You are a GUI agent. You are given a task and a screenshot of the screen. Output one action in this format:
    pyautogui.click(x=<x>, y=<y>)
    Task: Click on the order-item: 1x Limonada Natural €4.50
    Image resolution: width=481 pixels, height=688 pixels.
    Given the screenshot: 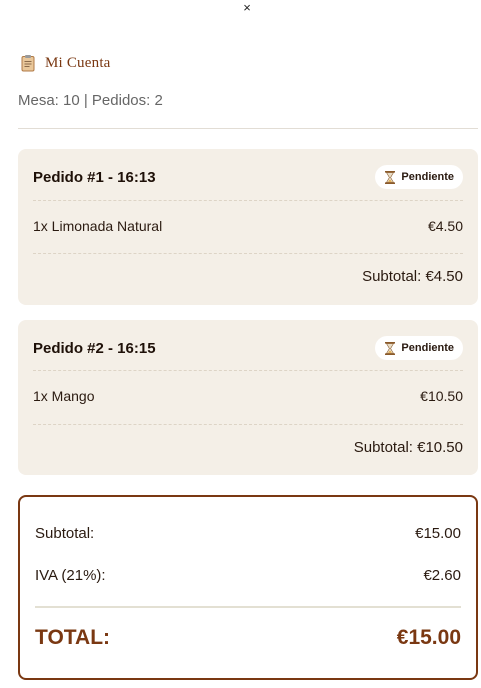 What is the action you would take?
    pyautogui.click(x=248, y=226)
    